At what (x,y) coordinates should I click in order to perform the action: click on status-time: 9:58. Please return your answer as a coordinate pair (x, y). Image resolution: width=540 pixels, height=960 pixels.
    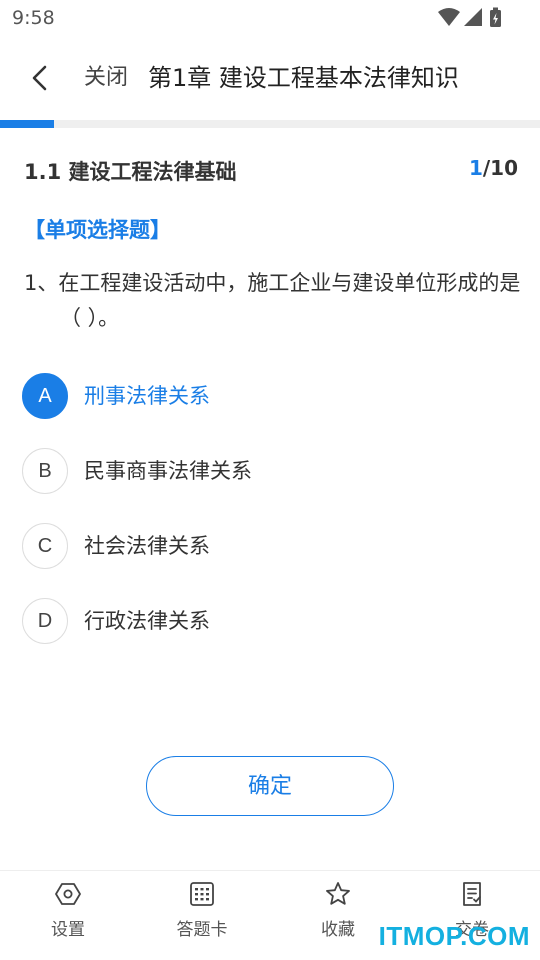
    Looking at the image, I should click on (33, 18).